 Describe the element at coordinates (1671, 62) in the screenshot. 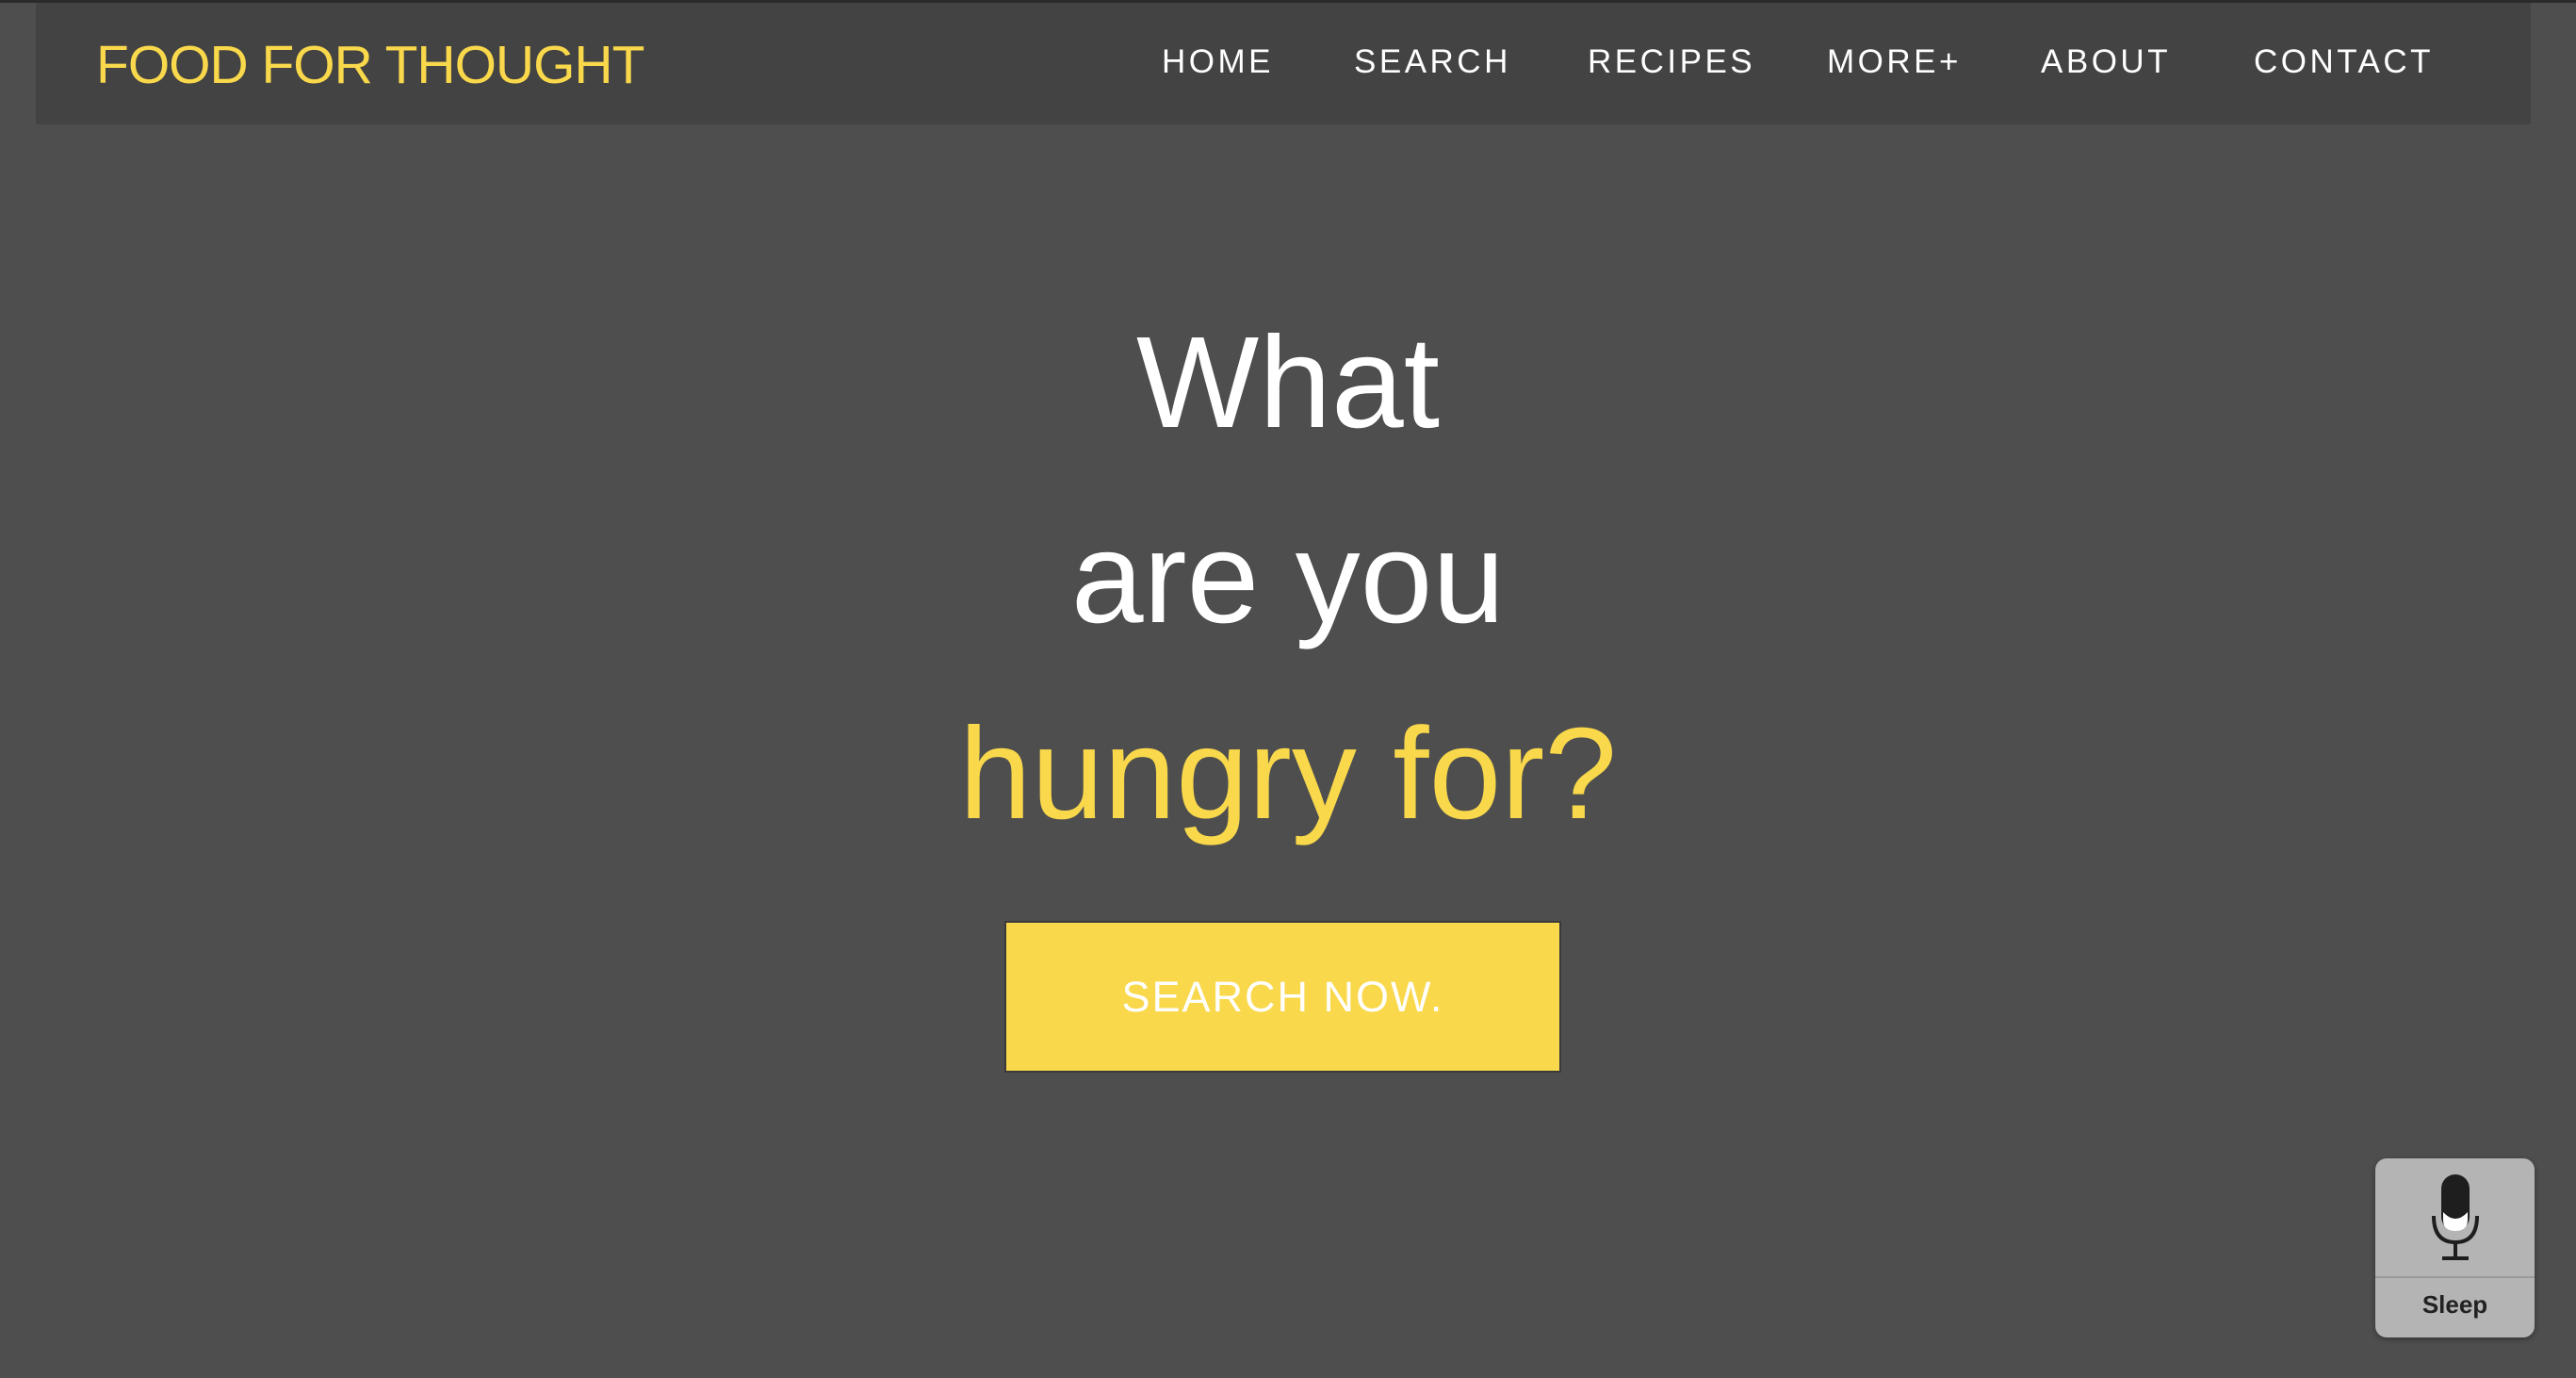

I see `nav-link-recipes: RECIPES` at that location.